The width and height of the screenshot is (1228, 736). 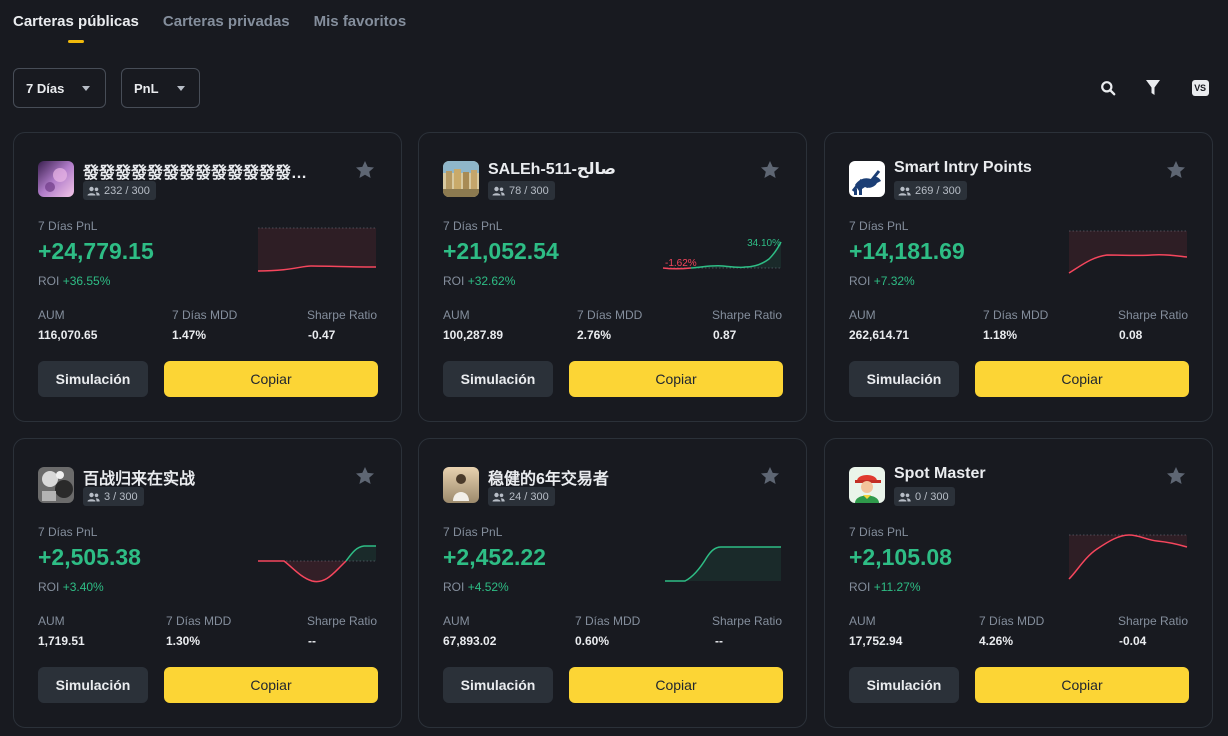 I want to click on pnl-value: +21,052.54, so click(x=501, y=251).